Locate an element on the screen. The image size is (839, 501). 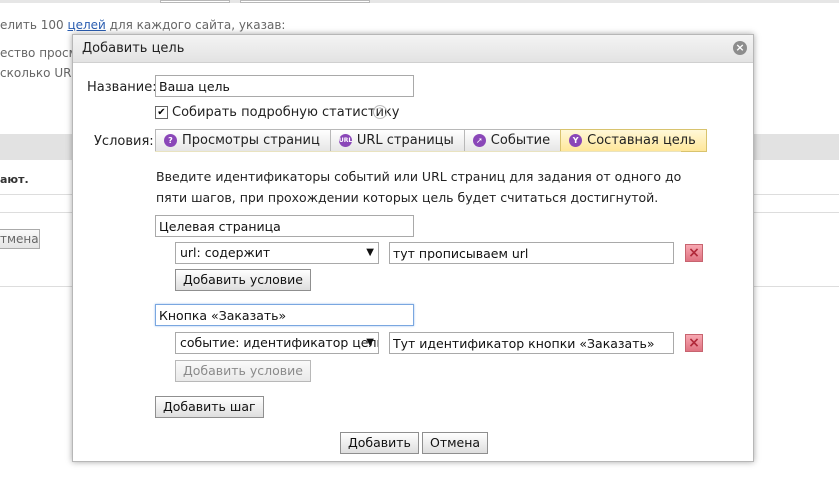
background-text-line: ество просм is located at coordinates (39, 53).